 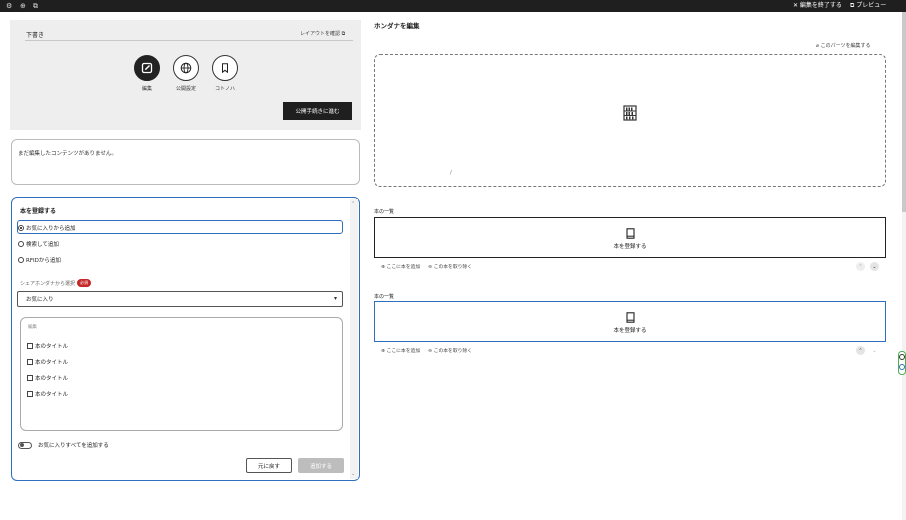 What do you see at coordinates (38, 211) in the screenshot?
I see `register-title: 本を登録する` at bounding box center [38, 211].